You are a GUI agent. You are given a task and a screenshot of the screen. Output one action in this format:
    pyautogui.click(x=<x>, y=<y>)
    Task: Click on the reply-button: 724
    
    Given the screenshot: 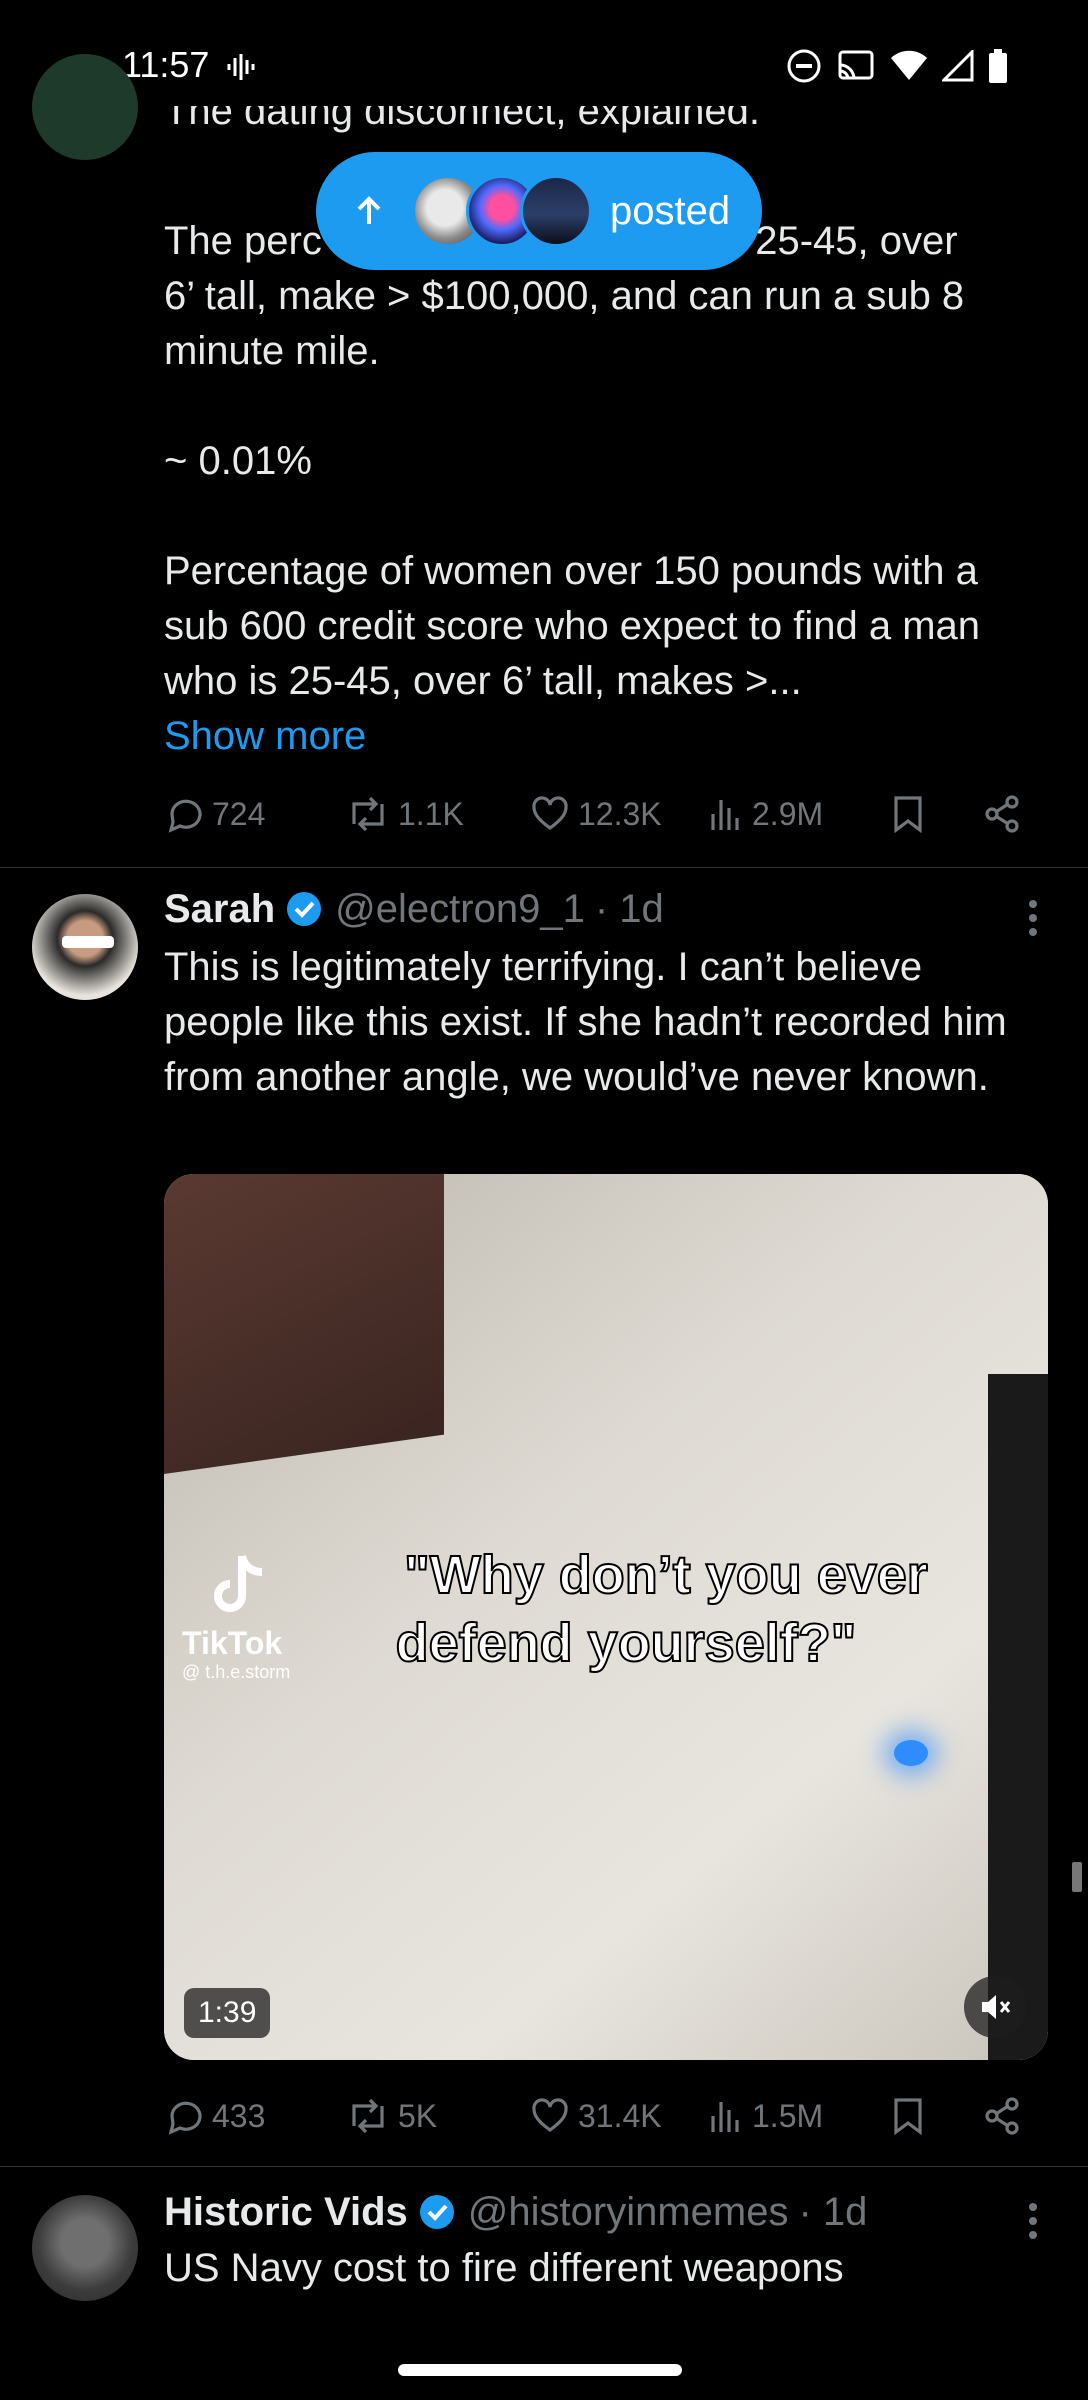 What is the action you would take?
    pyautogui.click(x=255, y=814)
    